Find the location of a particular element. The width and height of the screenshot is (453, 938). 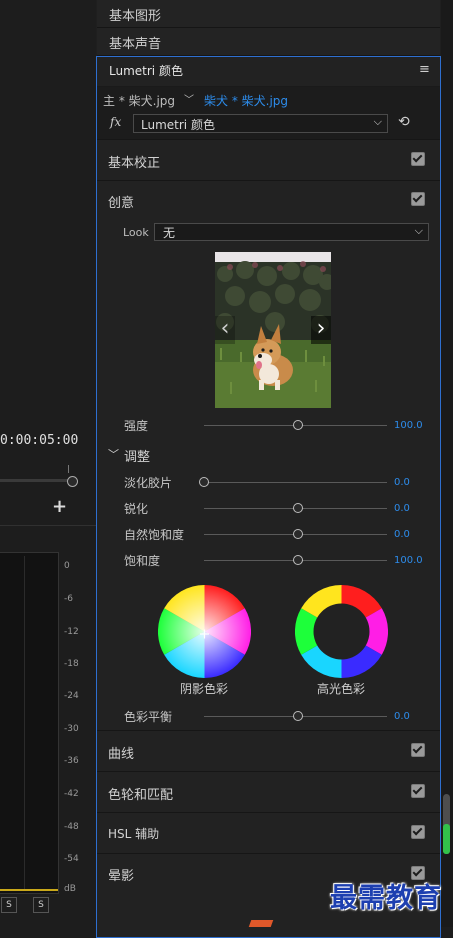

faded-film-slider-track is located at coordinates (295, 482).